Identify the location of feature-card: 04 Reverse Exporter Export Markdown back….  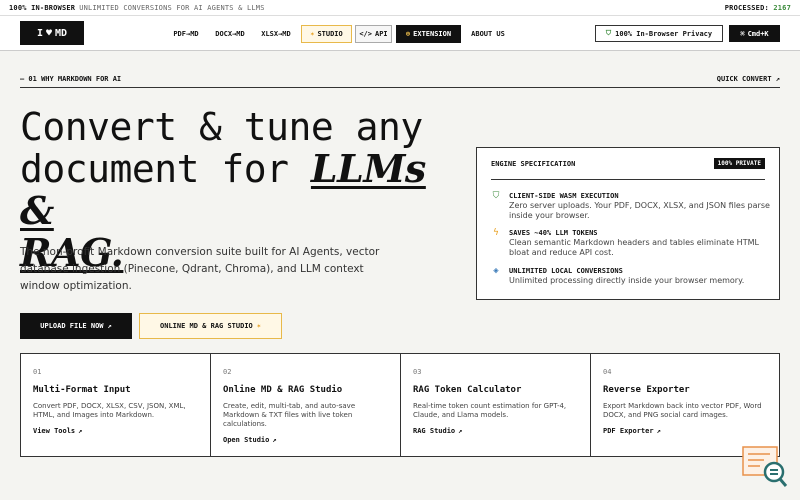
(686, 405).